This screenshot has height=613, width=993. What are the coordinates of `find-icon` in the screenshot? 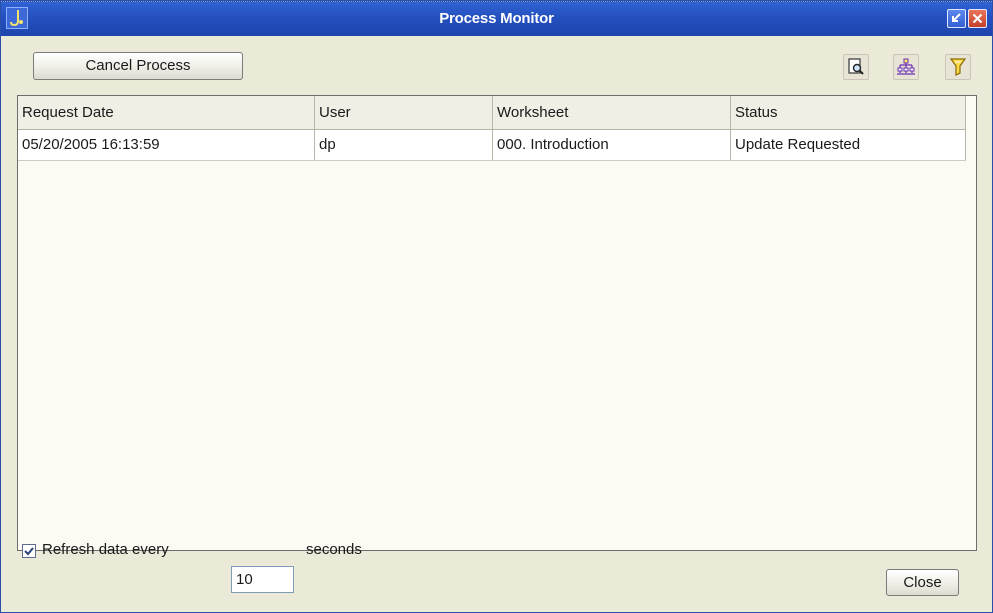 It's located at (856, 66).